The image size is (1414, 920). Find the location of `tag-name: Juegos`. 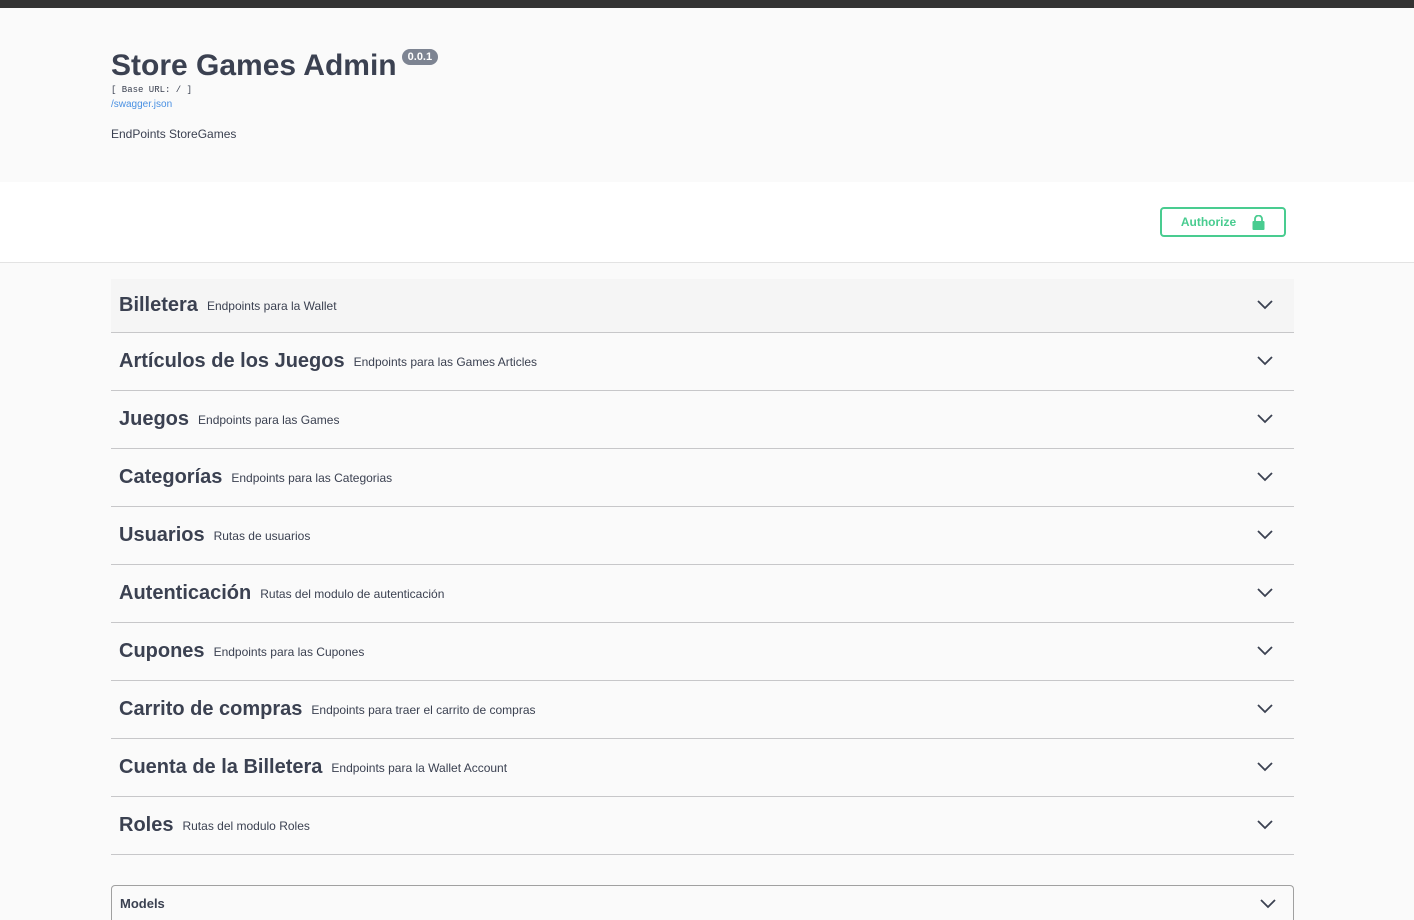

tag-name: Juegos is located at coordinates (154, 419).